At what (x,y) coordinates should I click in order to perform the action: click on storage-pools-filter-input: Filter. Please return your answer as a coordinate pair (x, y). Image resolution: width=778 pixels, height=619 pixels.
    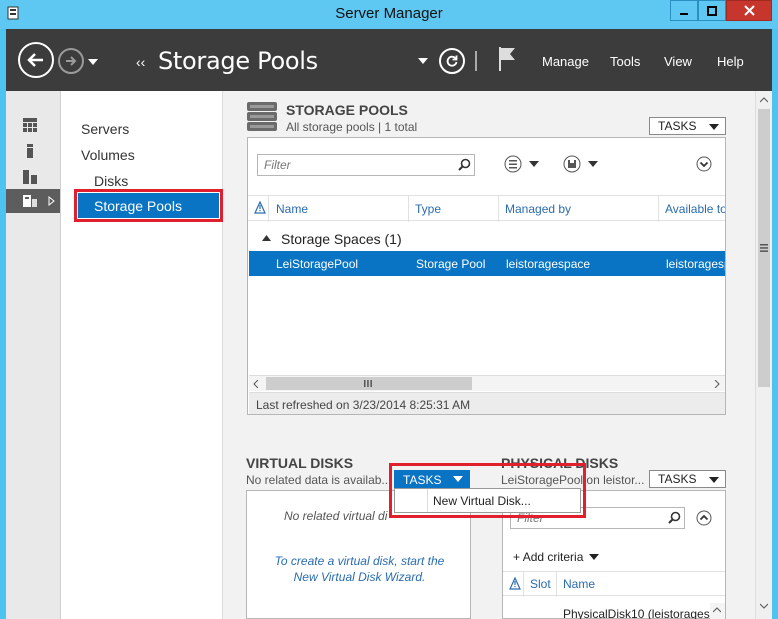
    Looking at the image, I should click on (366, 165).